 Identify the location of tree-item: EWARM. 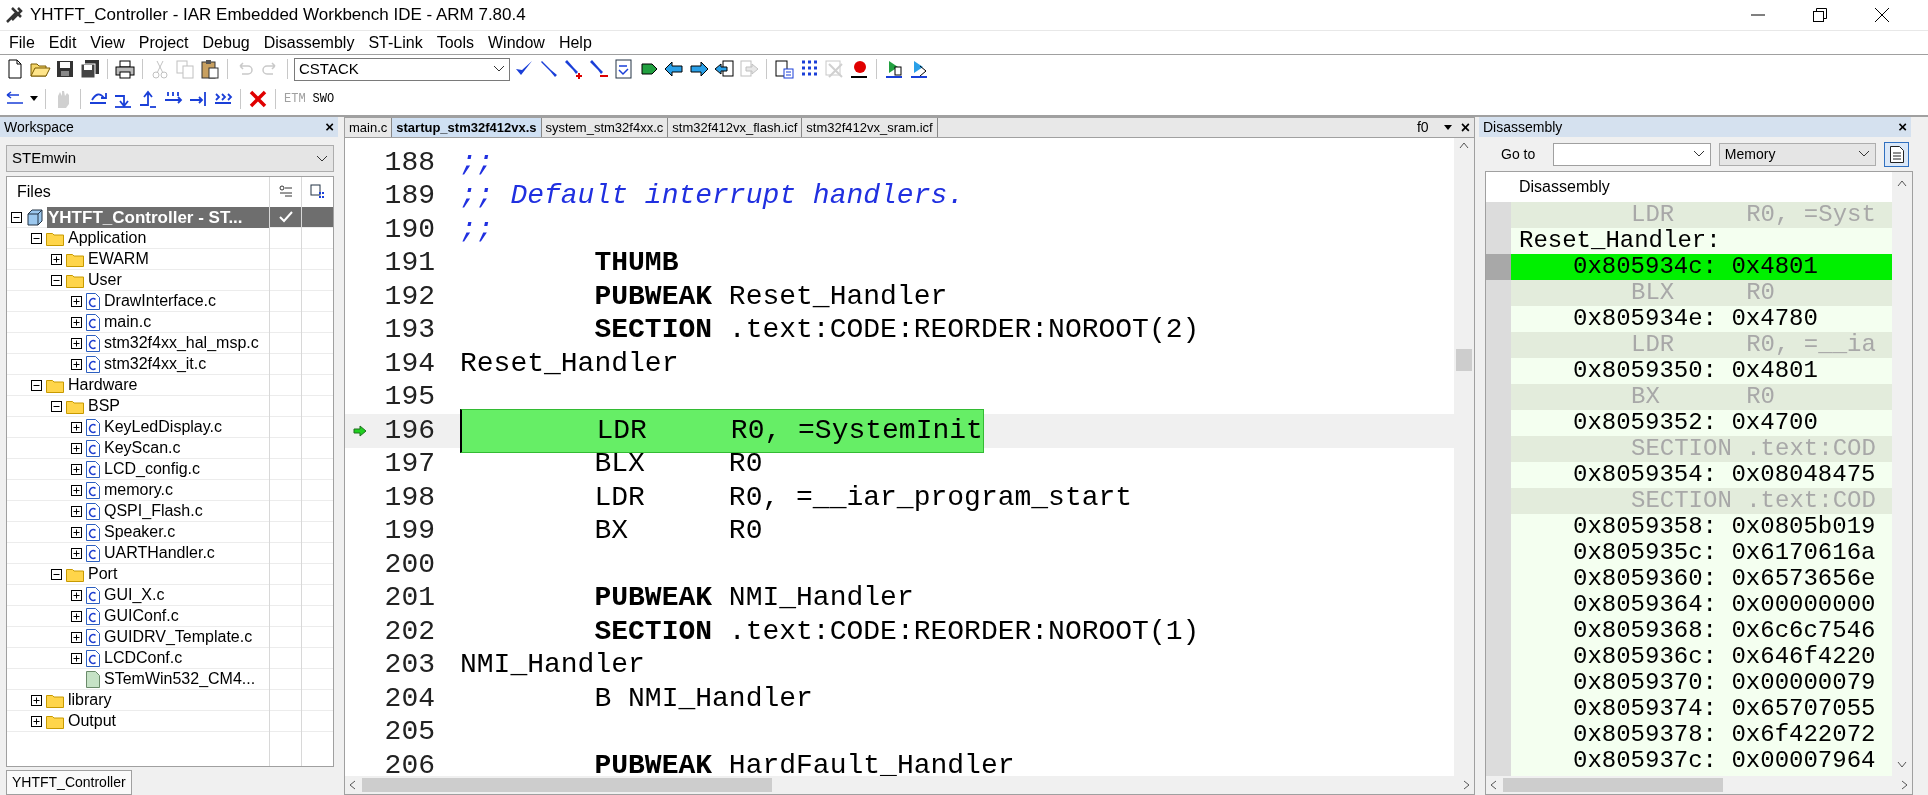
(118, 259).